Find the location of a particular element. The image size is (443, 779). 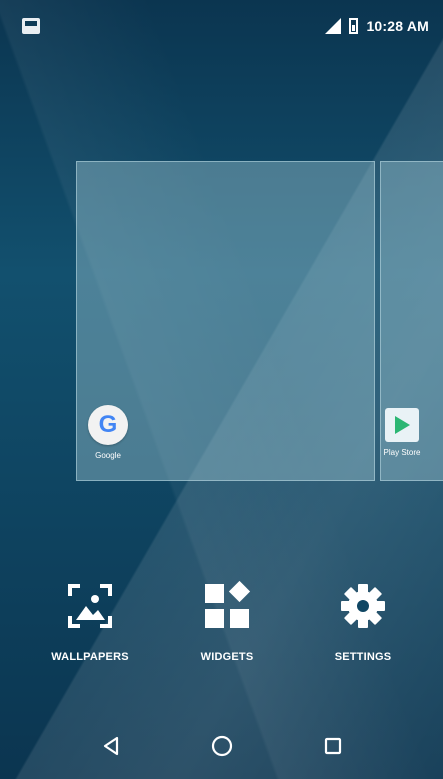

back-button is located at coordinates (111, 746).